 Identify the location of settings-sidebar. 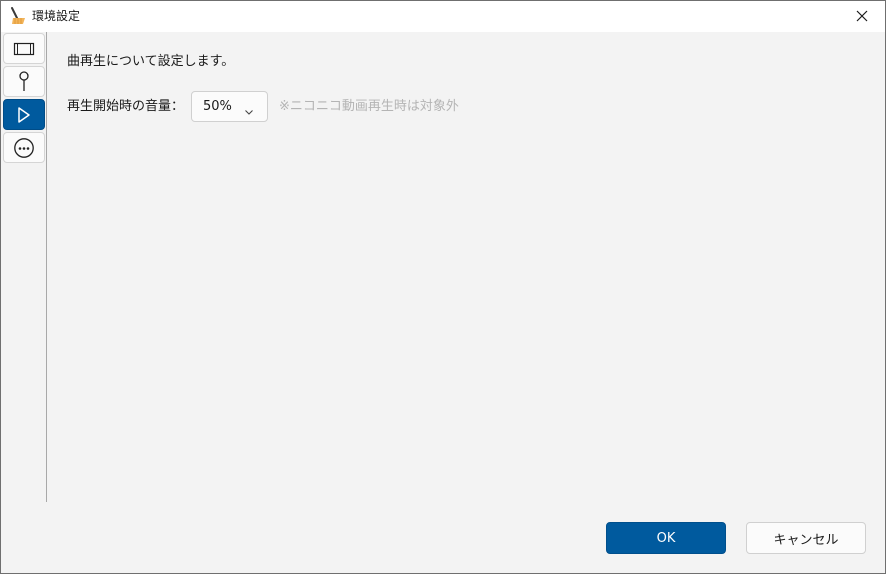
(24, 267).